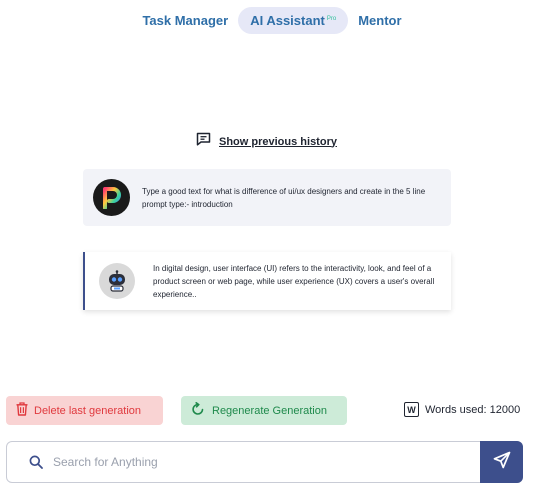  I want to click on refresh-icon, so click(198, 410).